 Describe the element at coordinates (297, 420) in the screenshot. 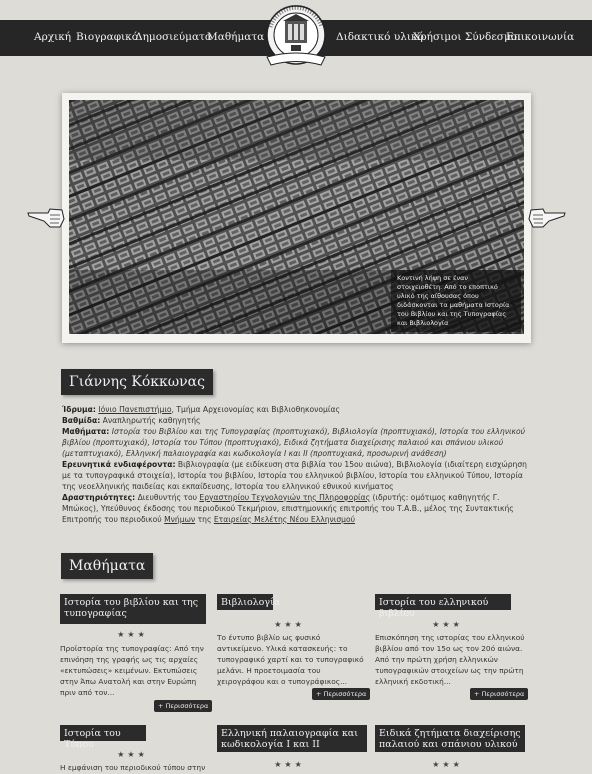

I see `bio-rank: Βαθμίδα: Αναπληρωτής καθηγητής` at that location.